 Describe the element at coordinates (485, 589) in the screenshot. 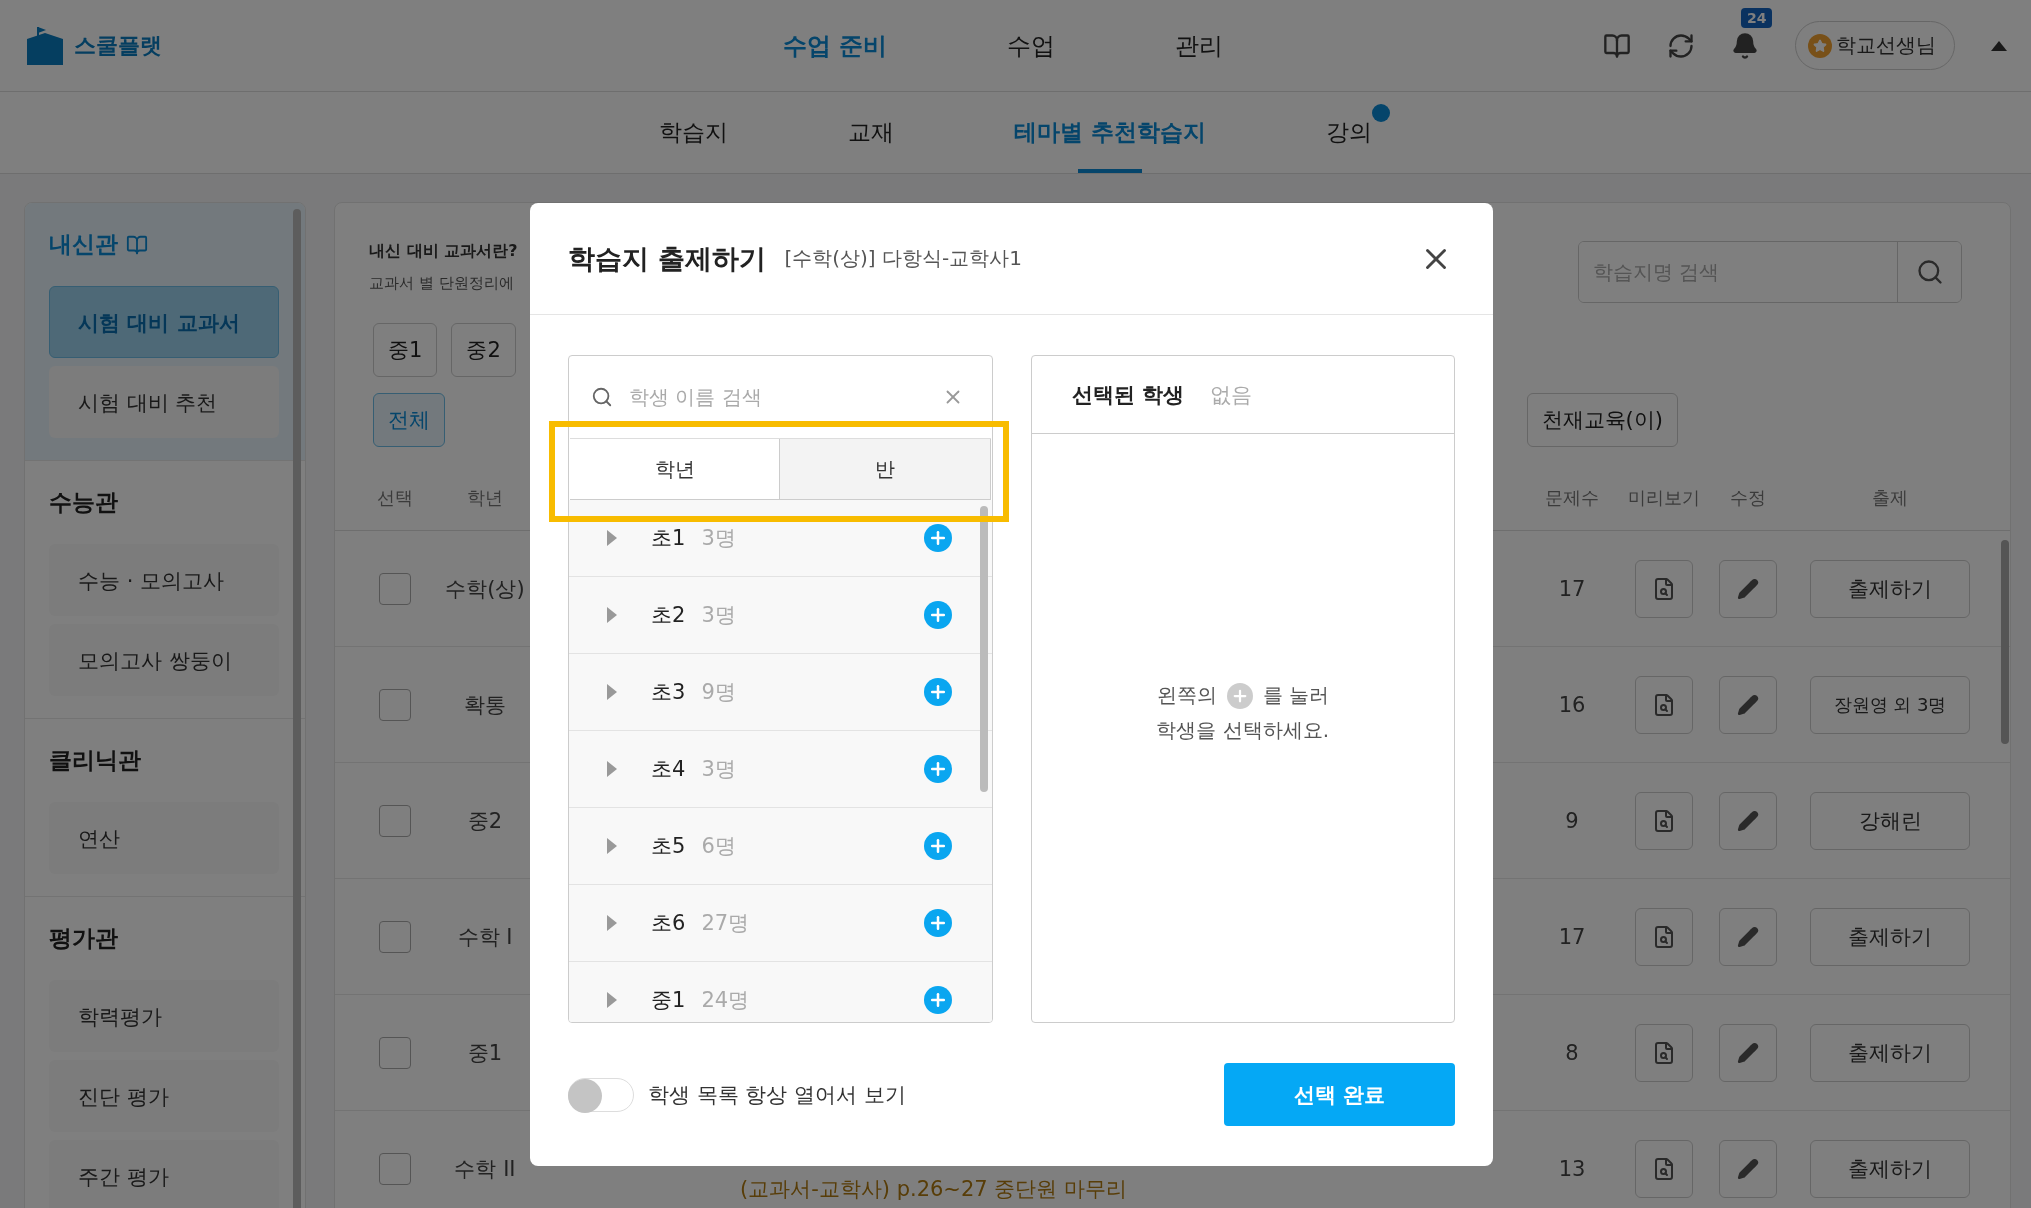

I see `grade-cell-text: 수학(상)` at that location.